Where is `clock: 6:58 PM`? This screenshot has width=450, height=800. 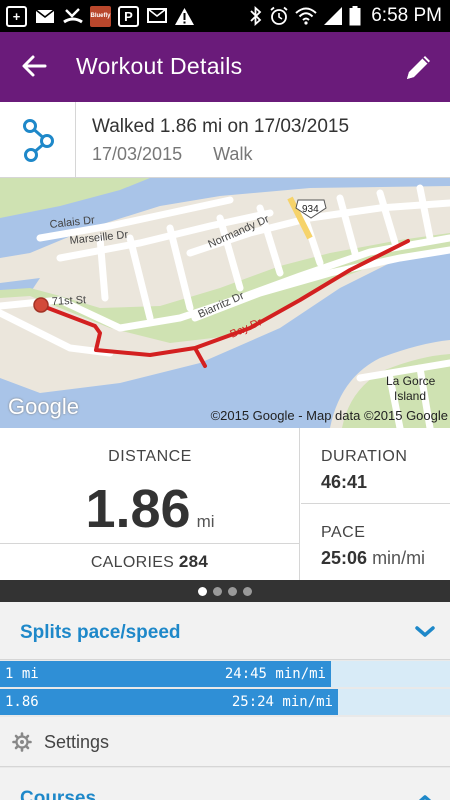 clock: 6:58 PM is located at coordinates (406, 15).